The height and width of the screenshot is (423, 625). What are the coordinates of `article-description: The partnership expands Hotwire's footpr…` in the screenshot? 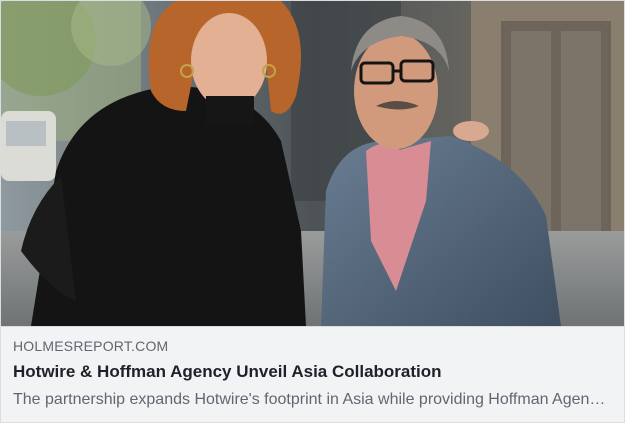 It's located at (312, 399).